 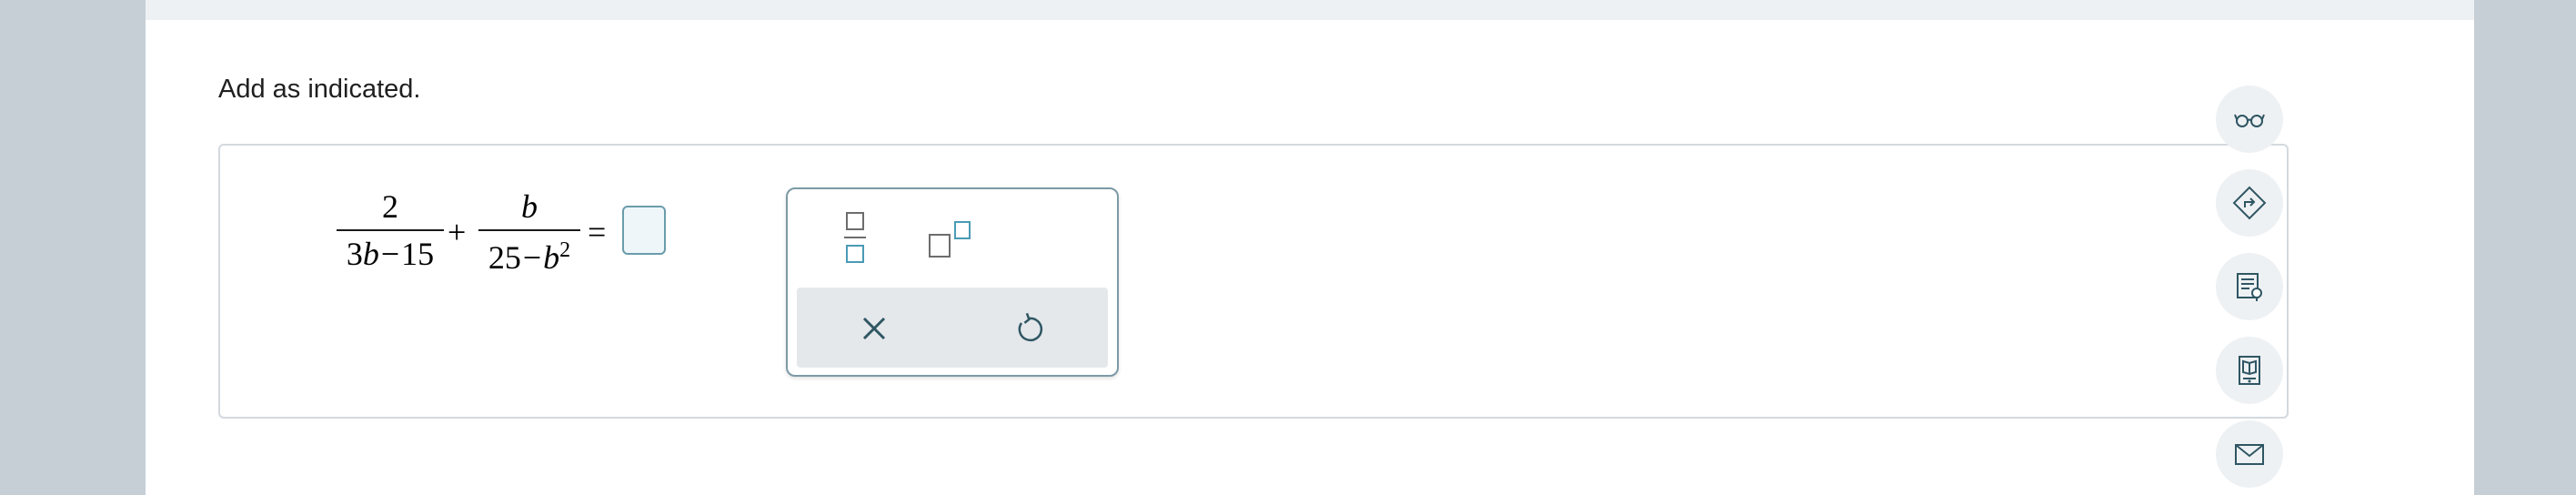 What do you see at coordinates (597, 232) in the screenshot?
I see `equals-sign: =` at bounding box center [597, 232].